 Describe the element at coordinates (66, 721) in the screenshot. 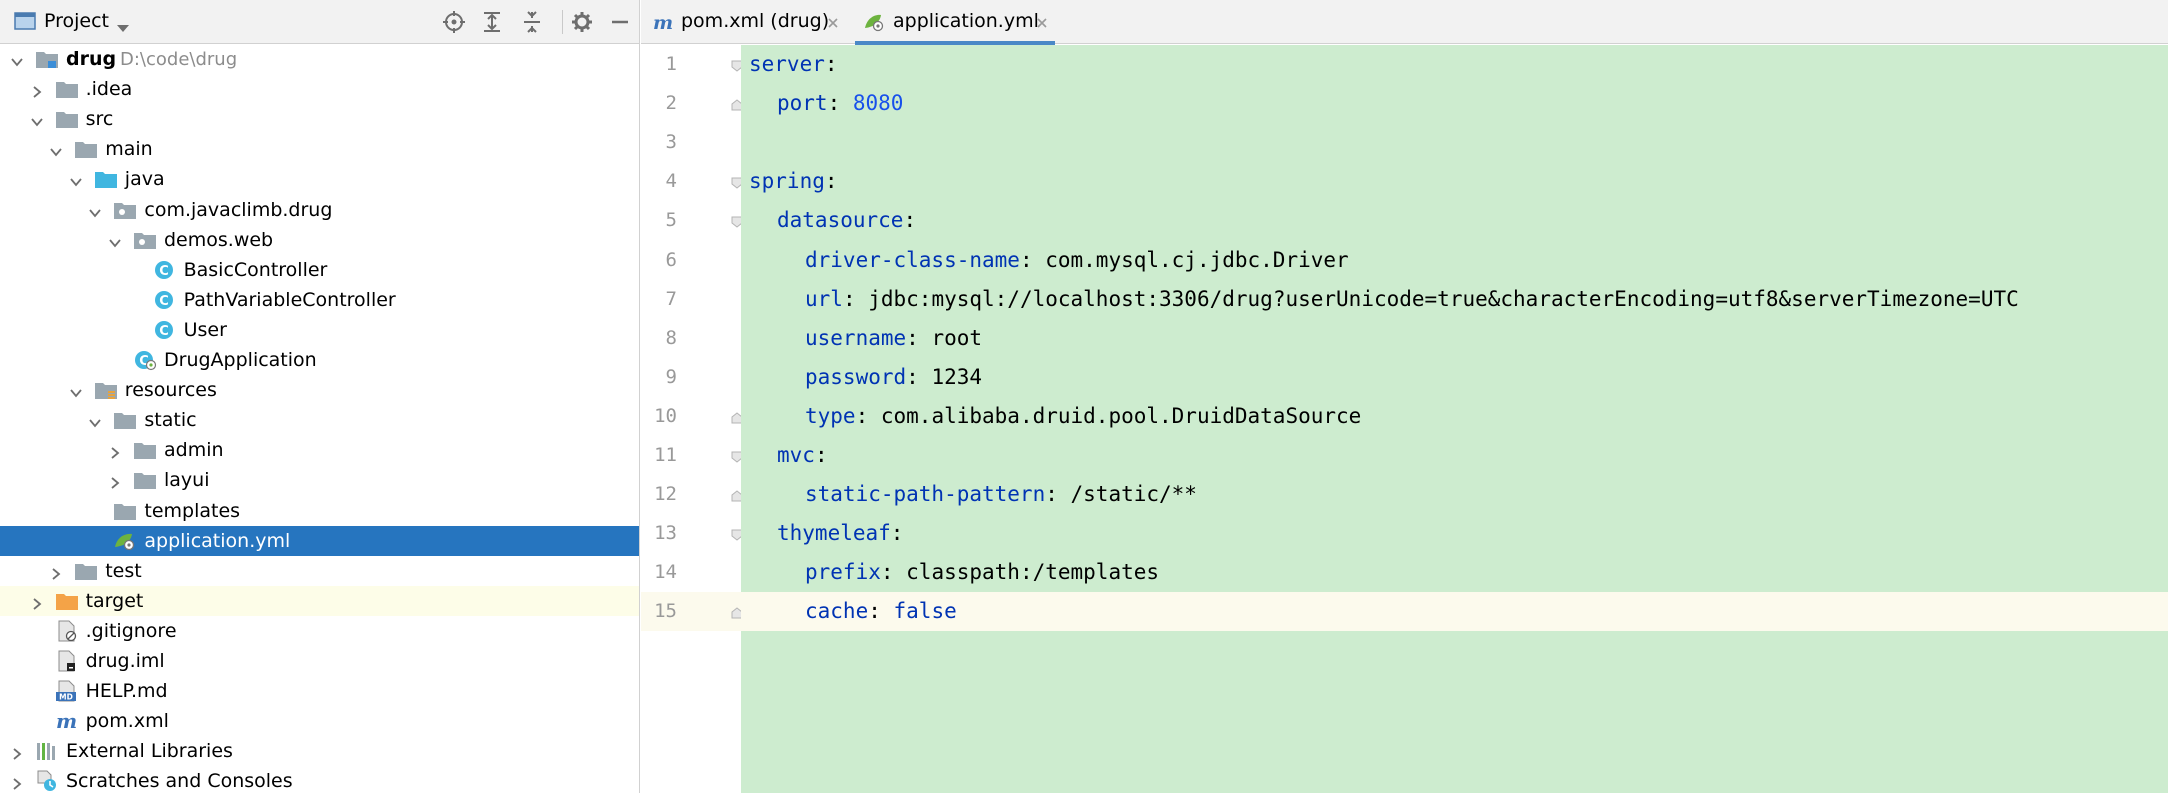

I see `svg-text: m` at that location.